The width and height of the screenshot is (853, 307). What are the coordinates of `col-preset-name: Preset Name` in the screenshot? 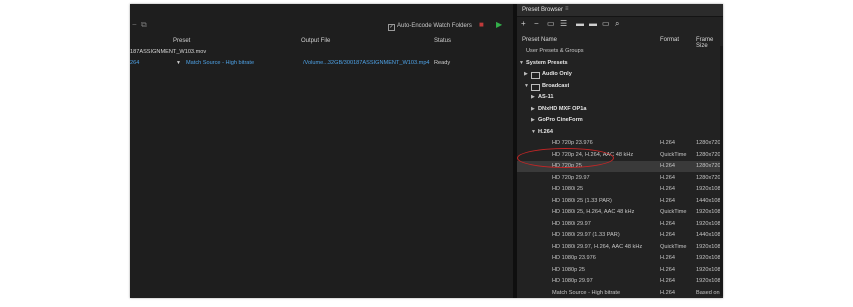 It's located at (539, 40).